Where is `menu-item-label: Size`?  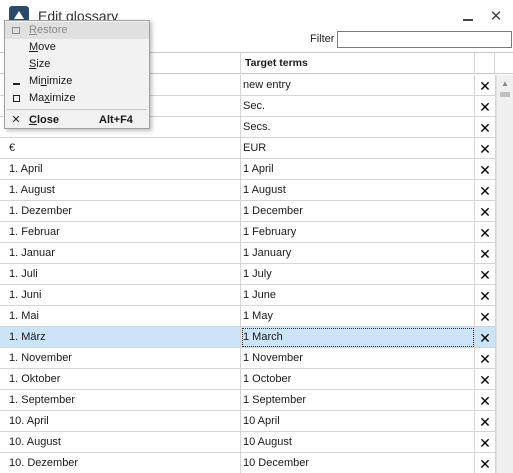 menu-item-label: Size is located at coordinates (40, 64).